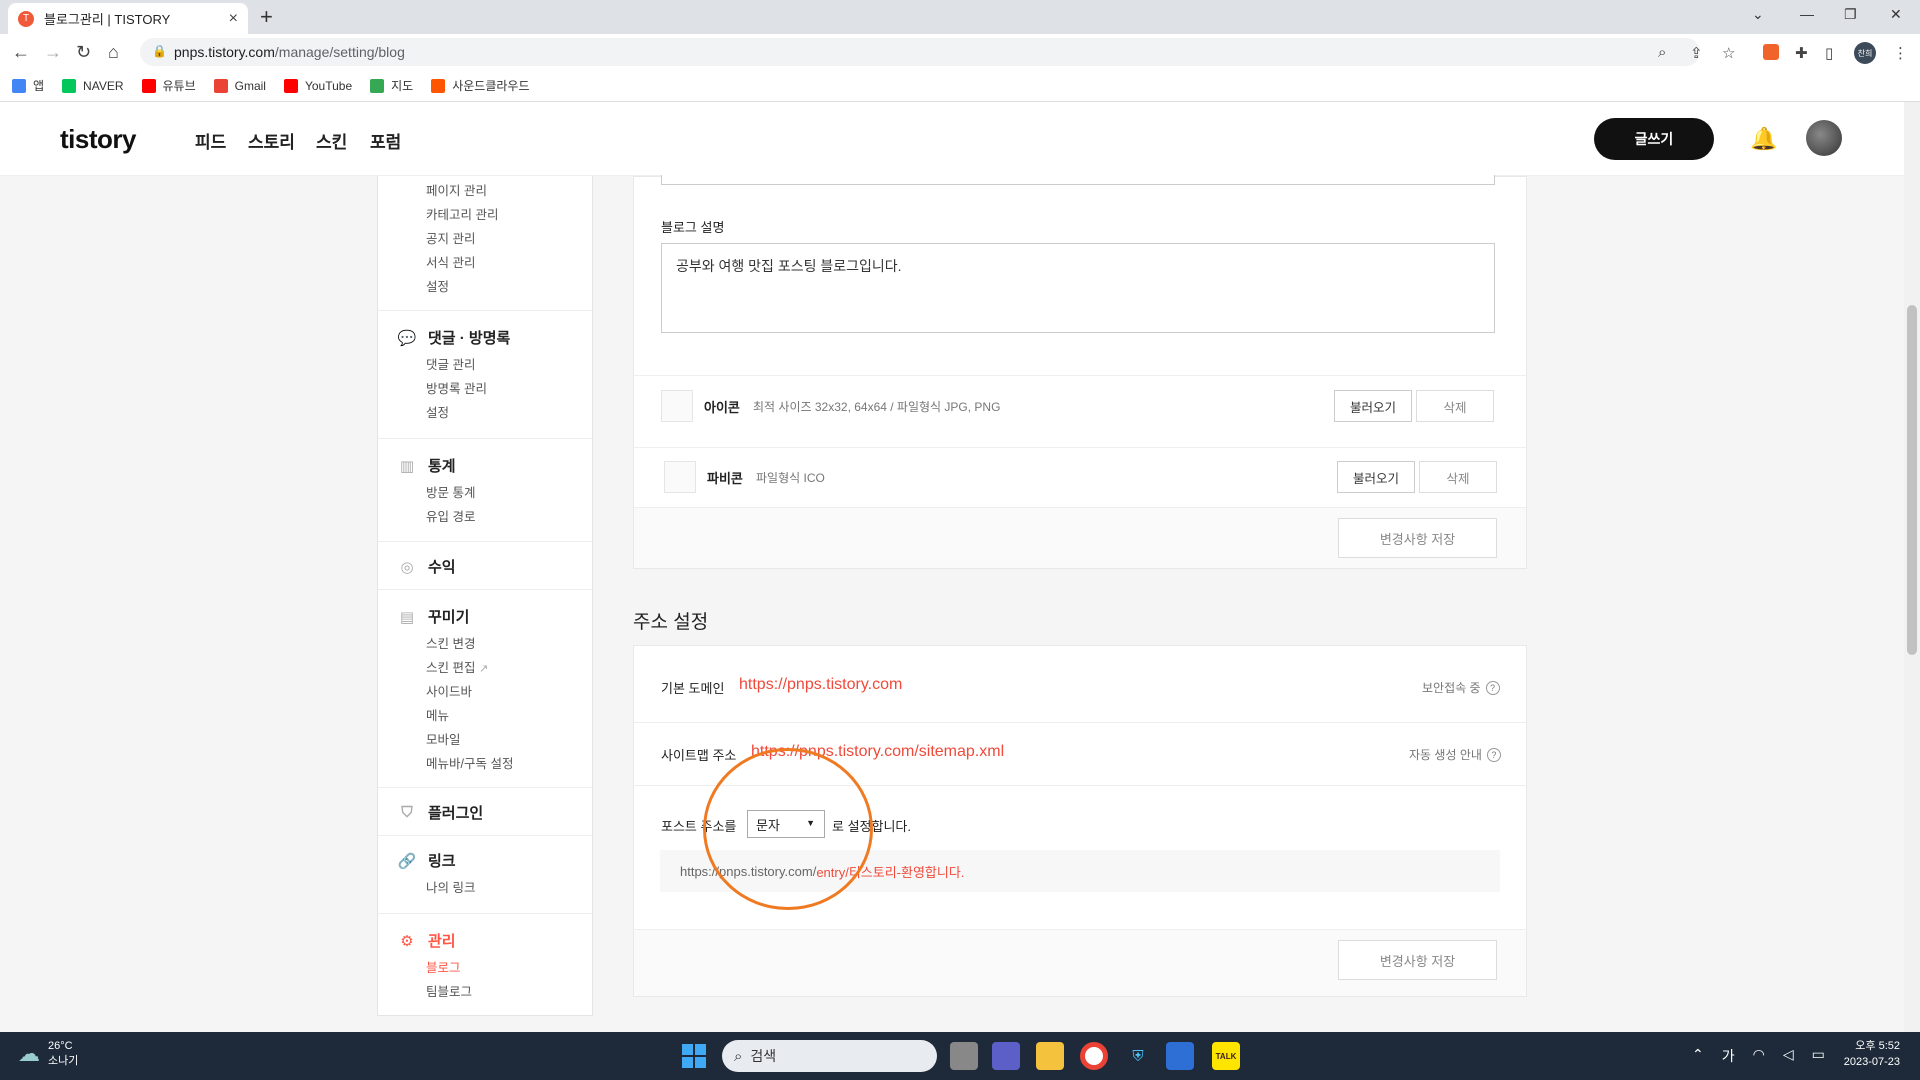 This screenshot has height=1080, width=1920. I want to click on task-view-icon, so click(964, 1056).